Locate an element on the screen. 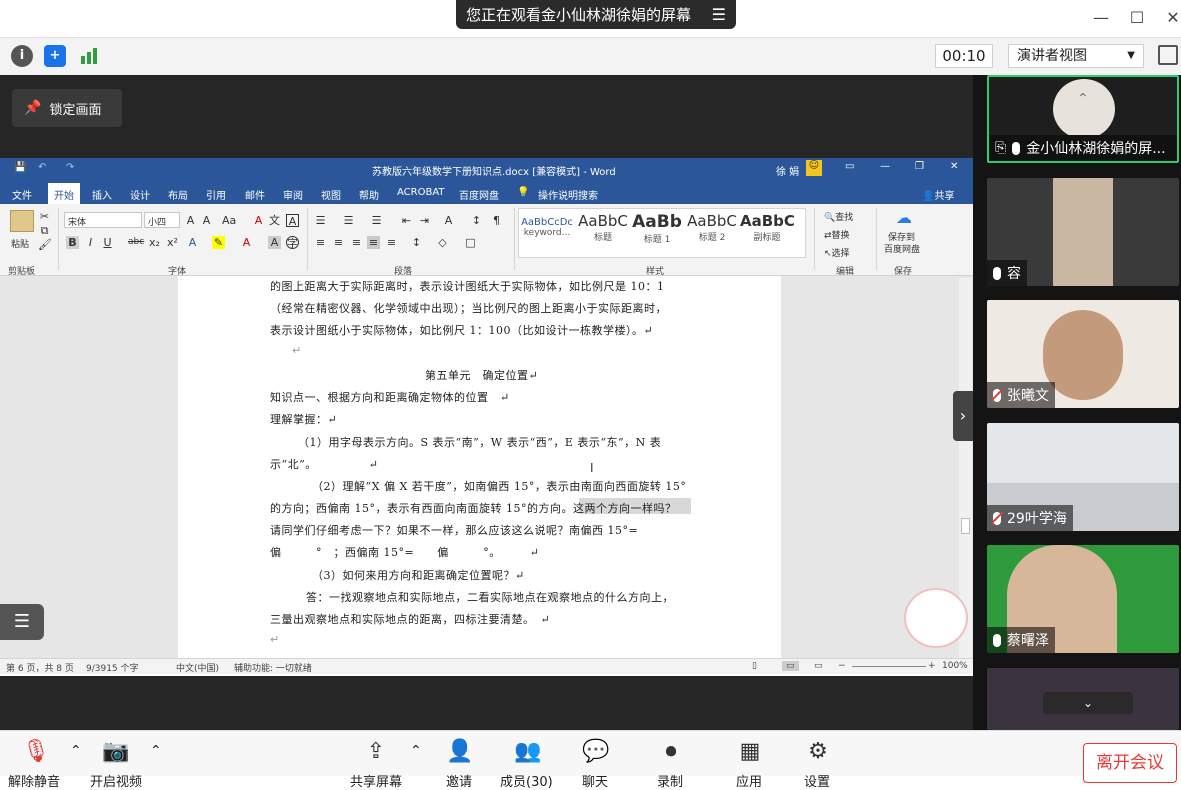  highlight-icon: ✎ is located at coordinates (218, 242).